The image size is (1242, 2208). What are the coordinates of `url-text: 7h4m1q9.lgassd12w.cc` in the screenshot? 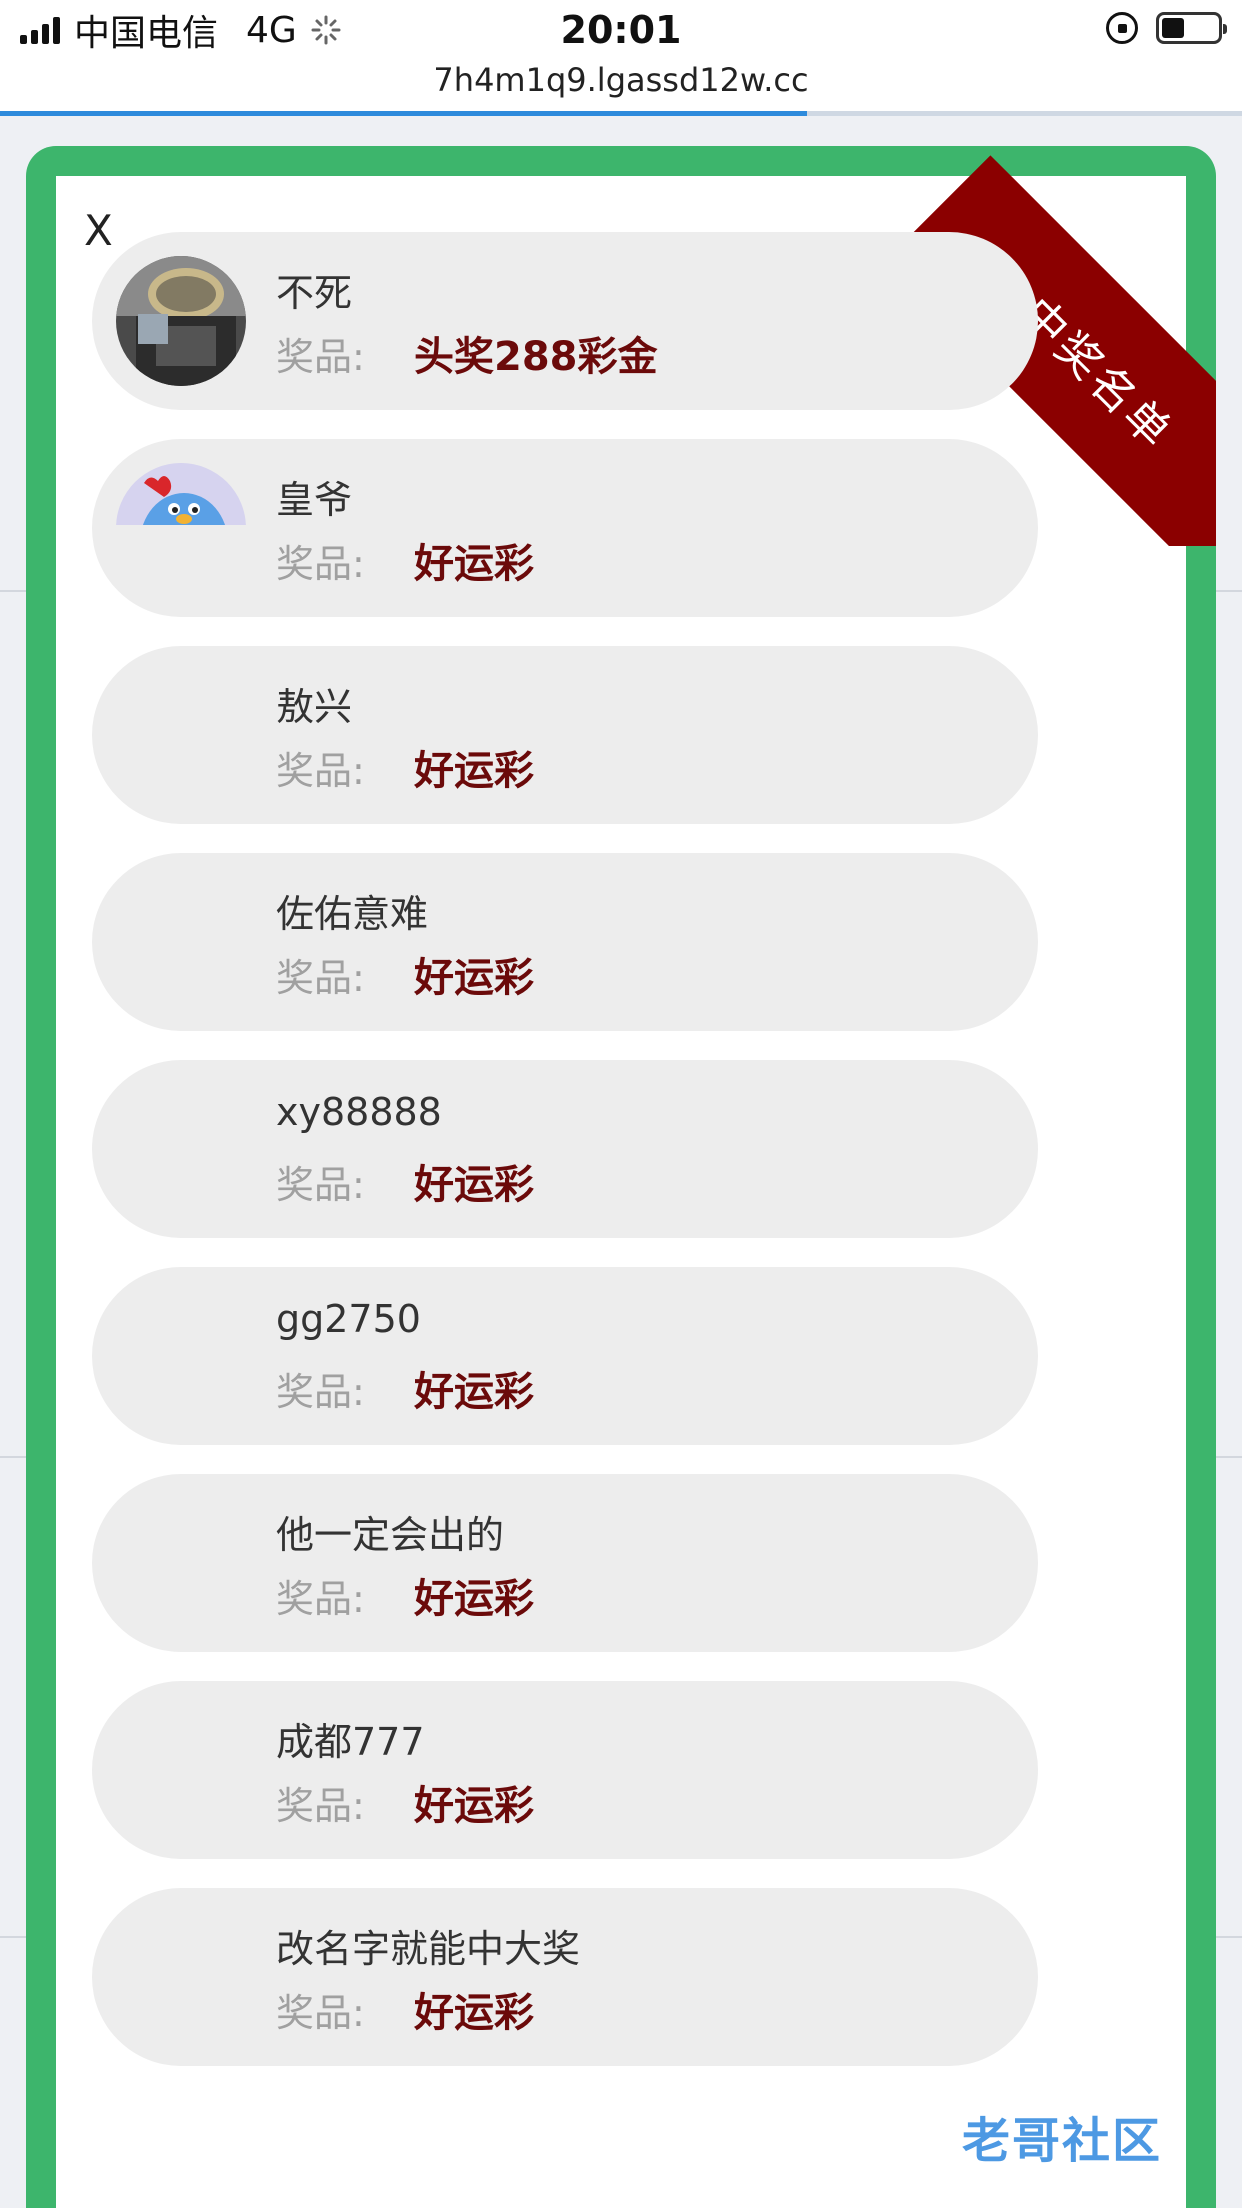 It's located at (621, 79).